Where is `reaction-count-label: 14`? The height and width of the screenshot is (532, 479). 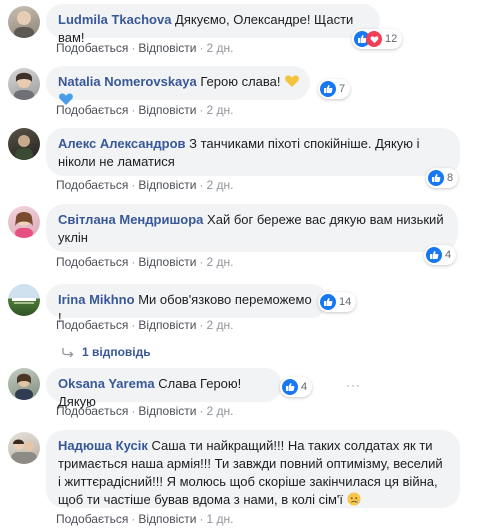 reaction-count-label: 14 is located at coordinates (345, 302).